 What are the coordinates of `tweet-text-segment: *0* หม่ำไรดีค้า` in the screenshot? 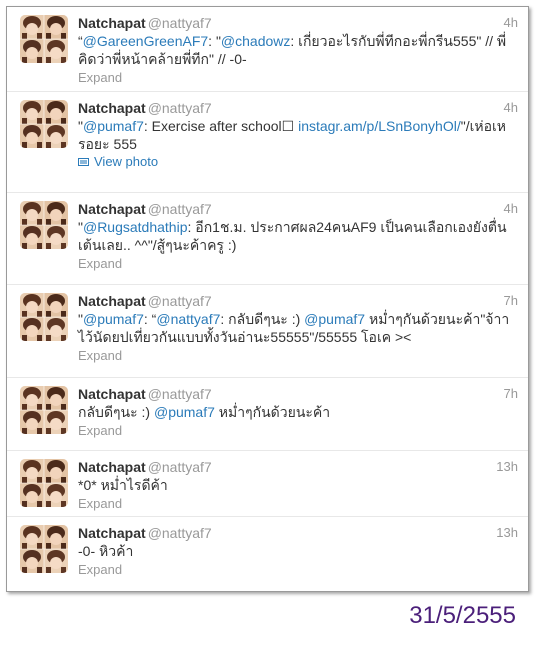 It's located at (123, 485).